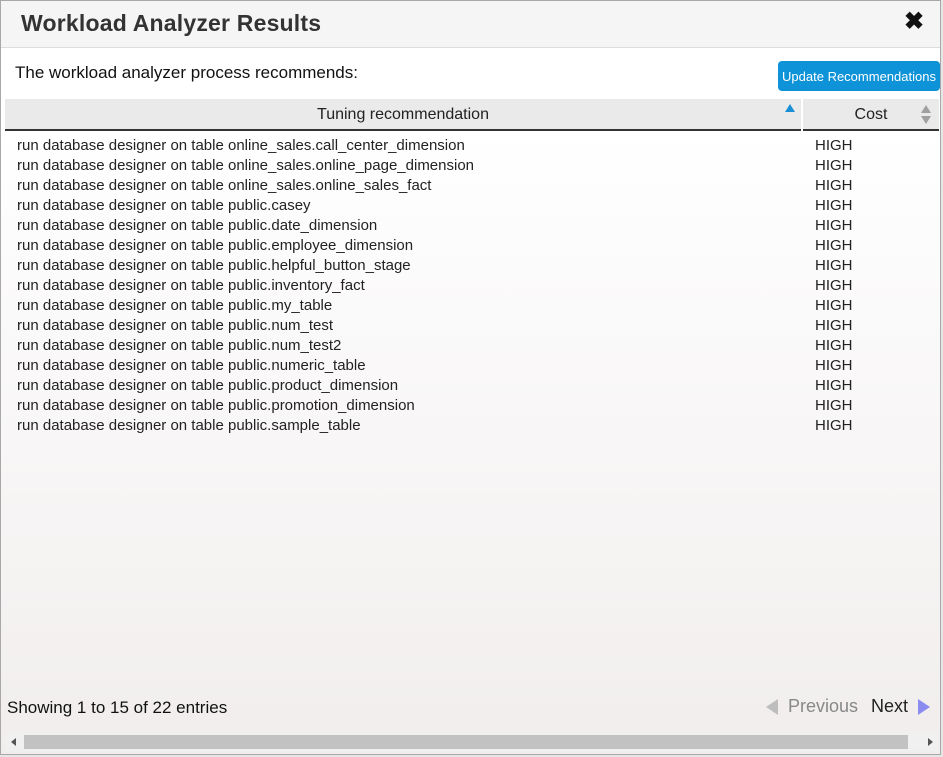 Image resolution: width=943 pixels, height=757 pixels. I want to click on previous-label: Previous, so click(823, 706).